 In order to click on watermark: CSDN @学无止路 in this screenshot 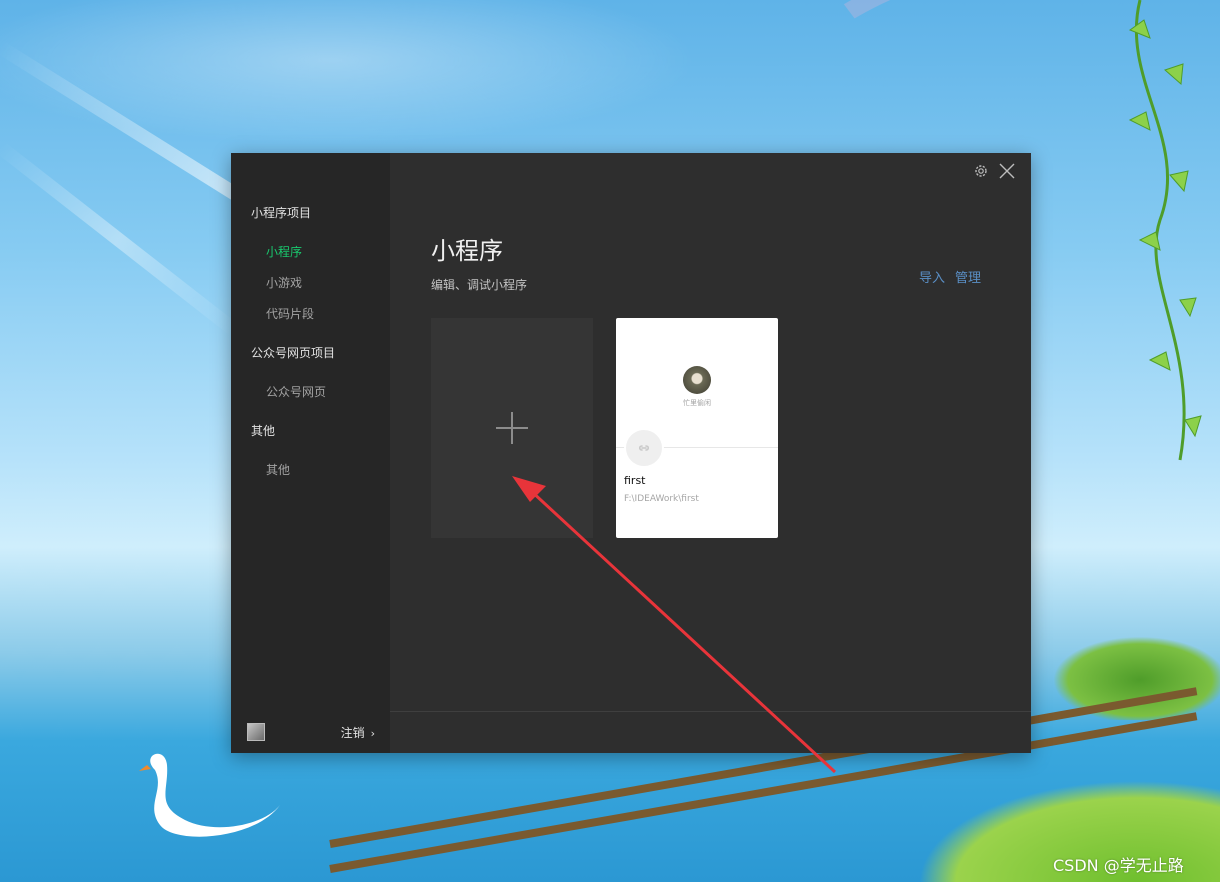, I will do `click(1118, 865)`.